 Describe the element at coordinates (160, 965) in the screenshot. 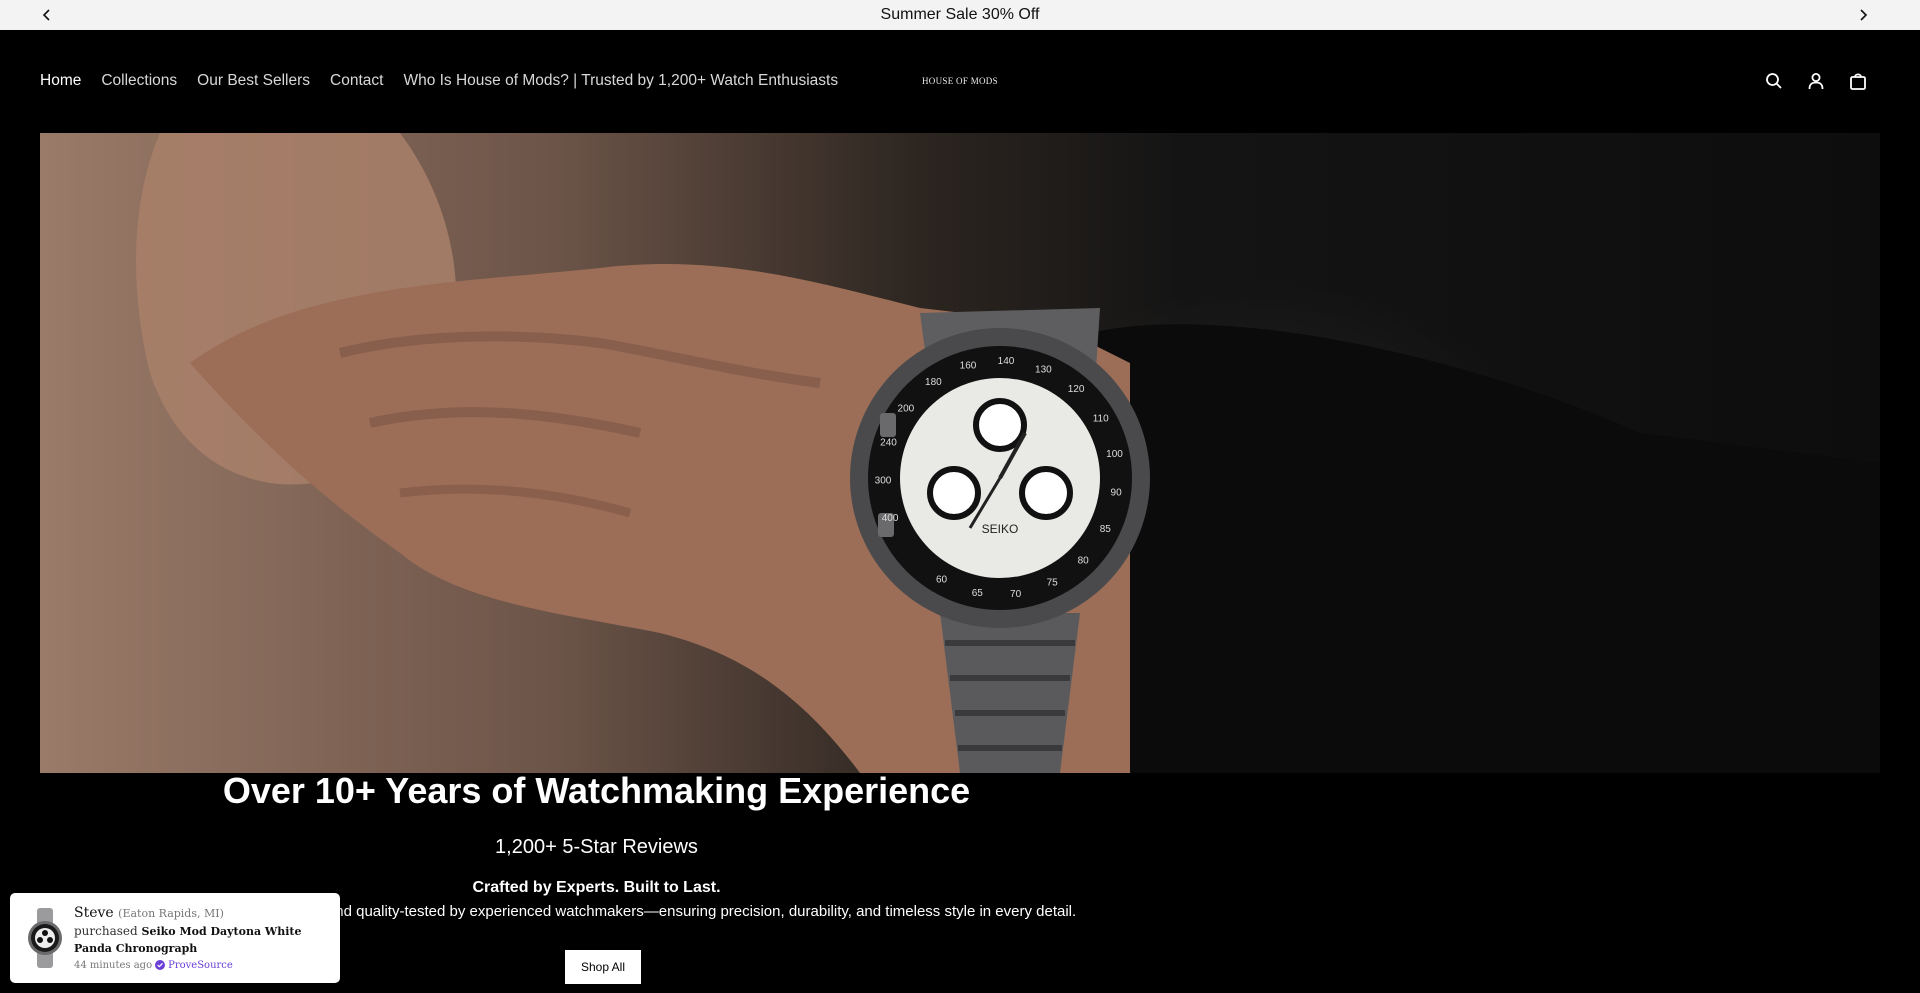

I see `verified-icon` at that location.